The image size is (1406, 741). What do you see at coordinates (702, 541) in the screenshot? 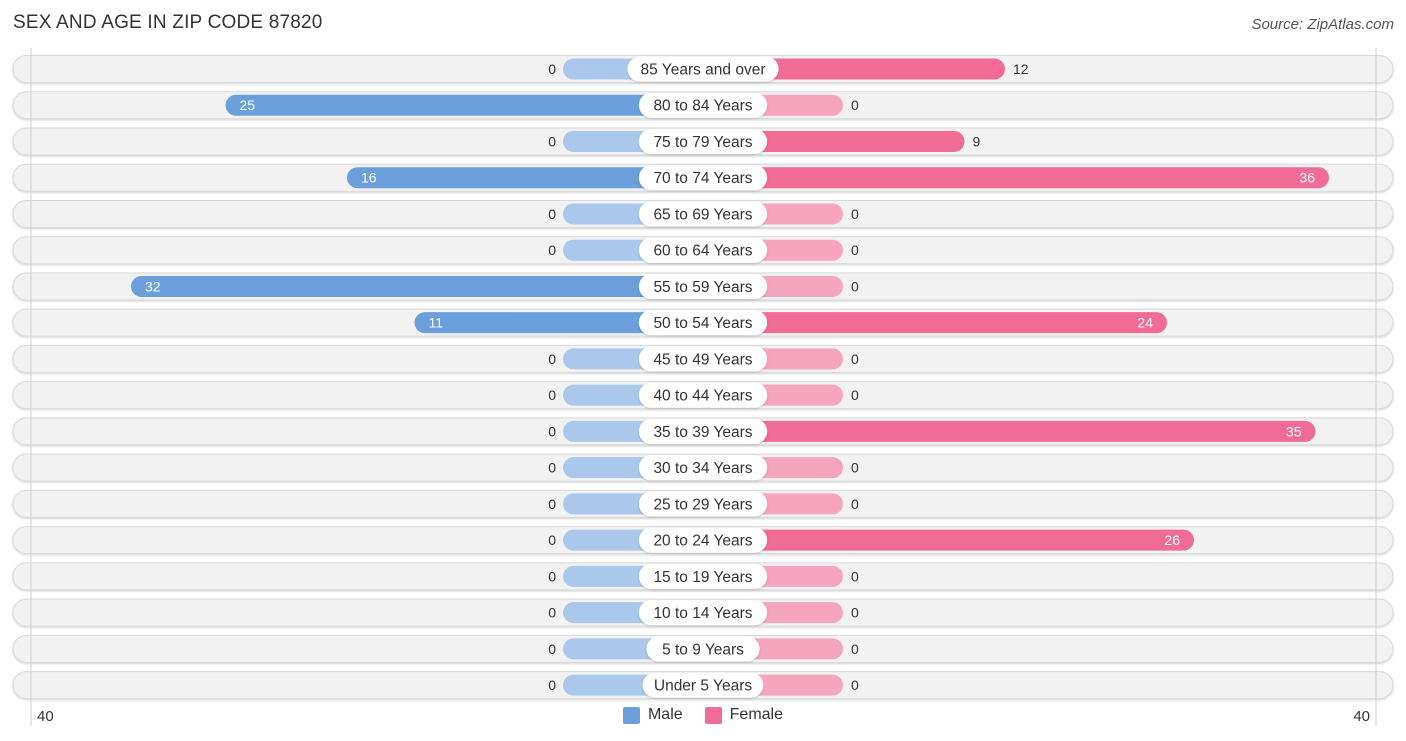
I see `category-label: 20 to 24 Years` at bounding box center [702, 541].